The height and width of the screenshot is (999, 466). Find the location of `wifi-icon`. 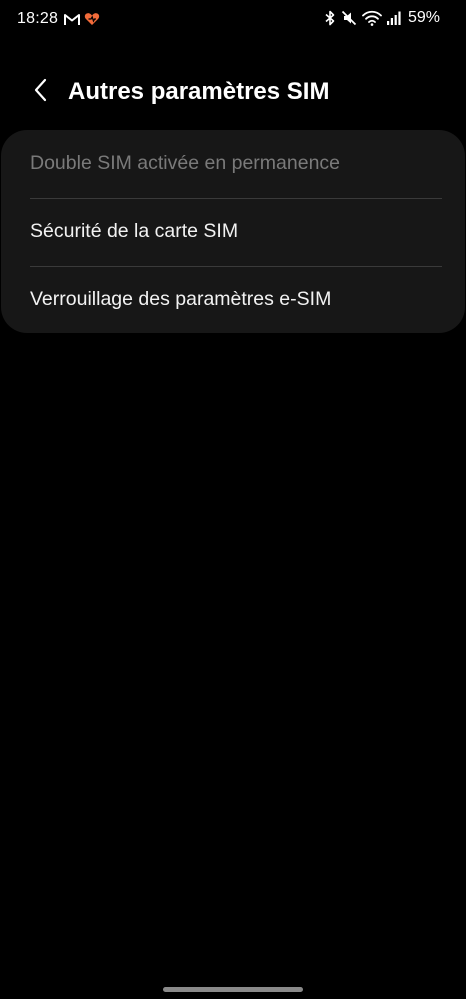

wifi-icon is located at coordinates (372, 18).